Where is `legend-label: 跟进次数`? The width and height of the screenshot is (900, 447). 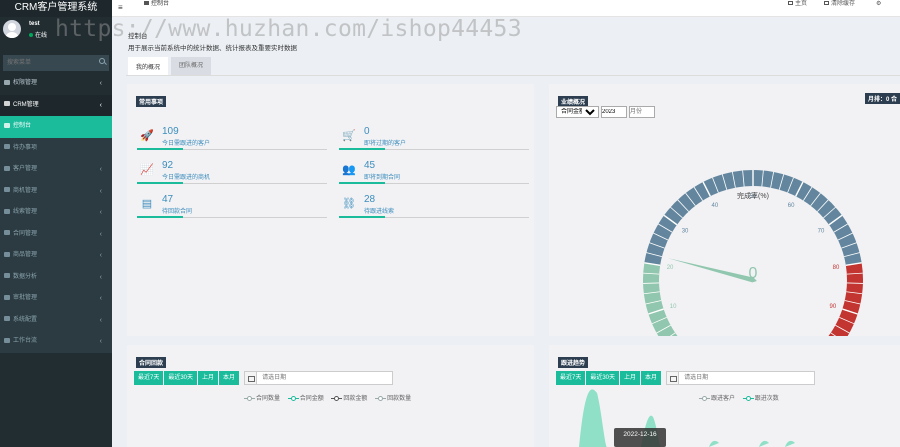 legend-label: 跟进次数 is located at coordinates (766, 399).